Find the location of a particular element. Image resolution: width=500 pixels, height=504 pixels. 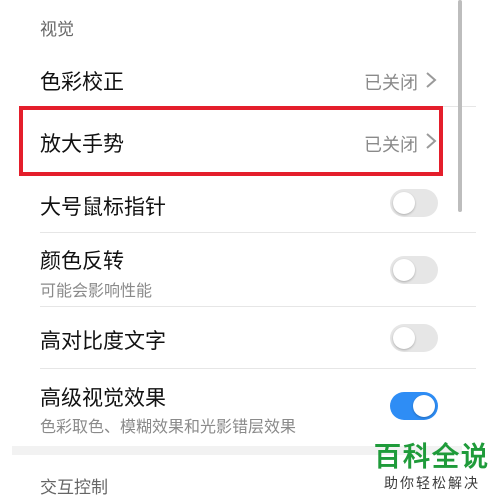

setting-title: 色彩校正 is located at coordinates (82, 82).